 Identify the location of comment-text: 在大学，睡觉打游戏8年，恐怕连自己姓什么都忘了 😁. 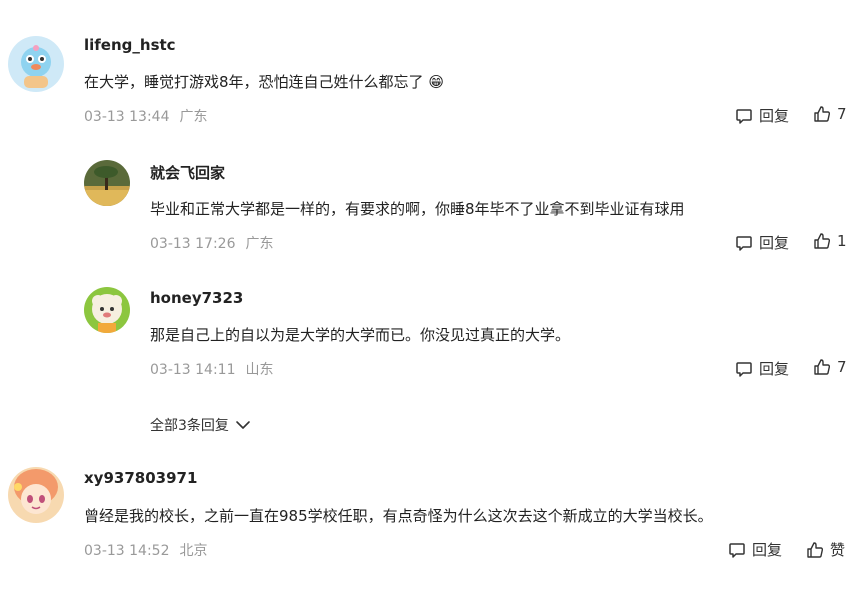
(264, 81).